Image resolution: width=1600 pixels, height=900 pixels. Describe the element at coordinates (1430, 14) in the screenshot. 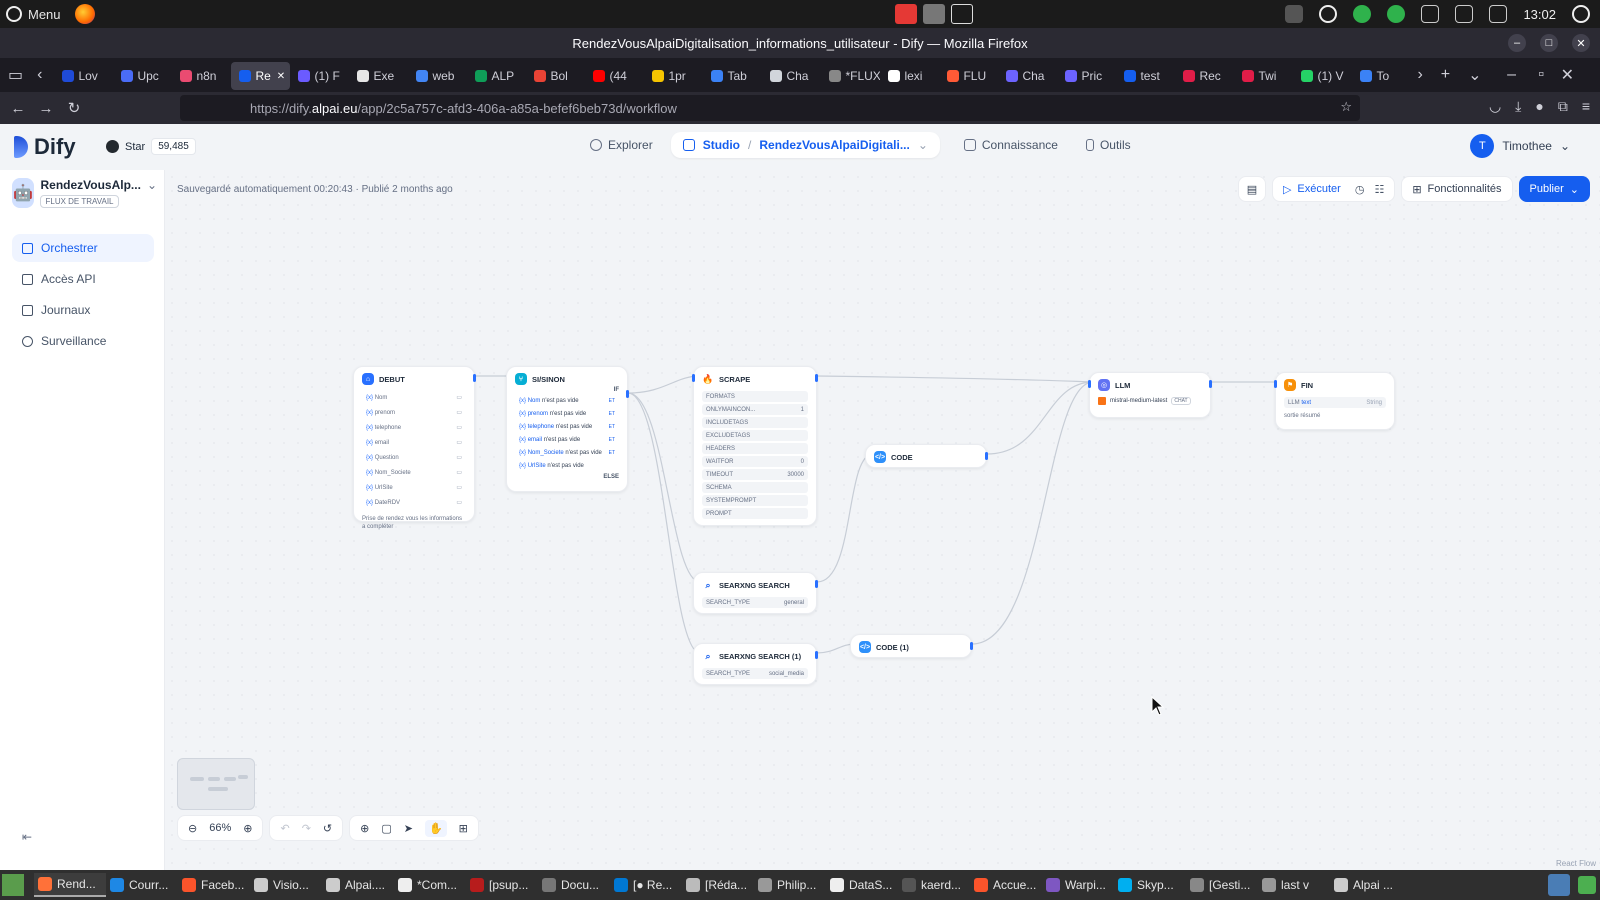

I see `tray-network-icon` at that location.